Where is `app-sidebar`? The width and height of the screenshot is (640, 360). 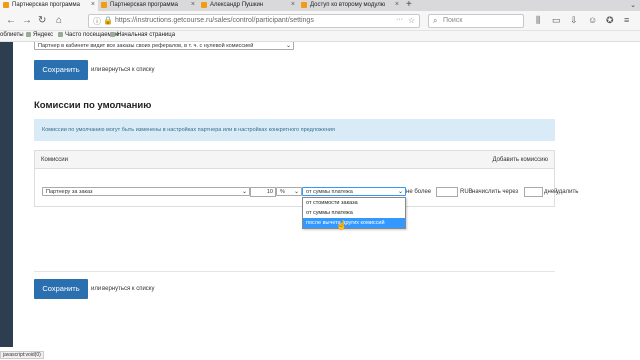 app-sidebar is located at coordinates (6, 194).